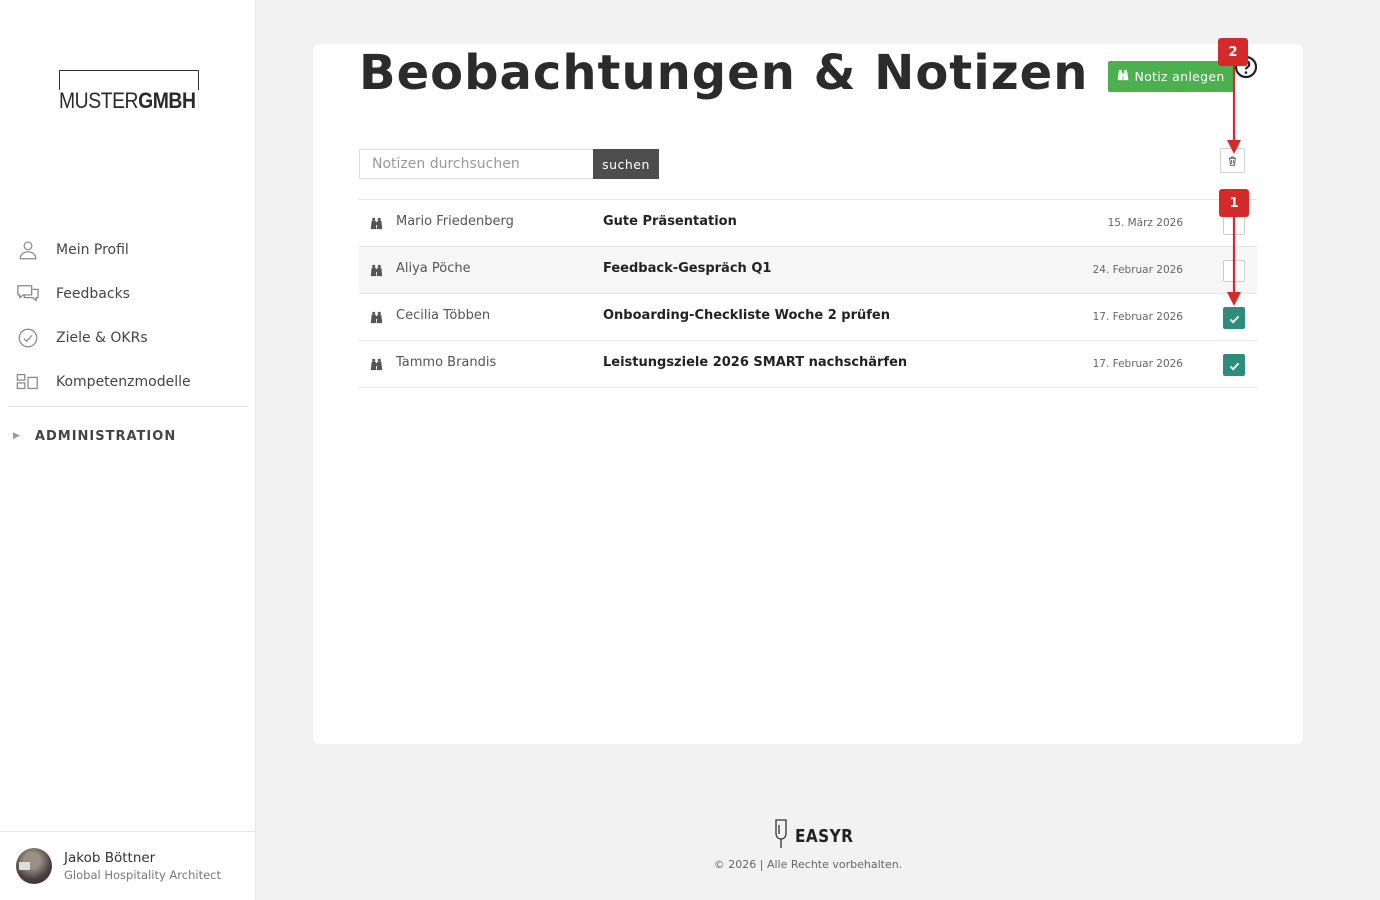 This screenshot has width=1380, height=900. Describe the element at coordinates (670, 221) in the screenshot. I see `note-subject: Gute Präsentation` at that location.